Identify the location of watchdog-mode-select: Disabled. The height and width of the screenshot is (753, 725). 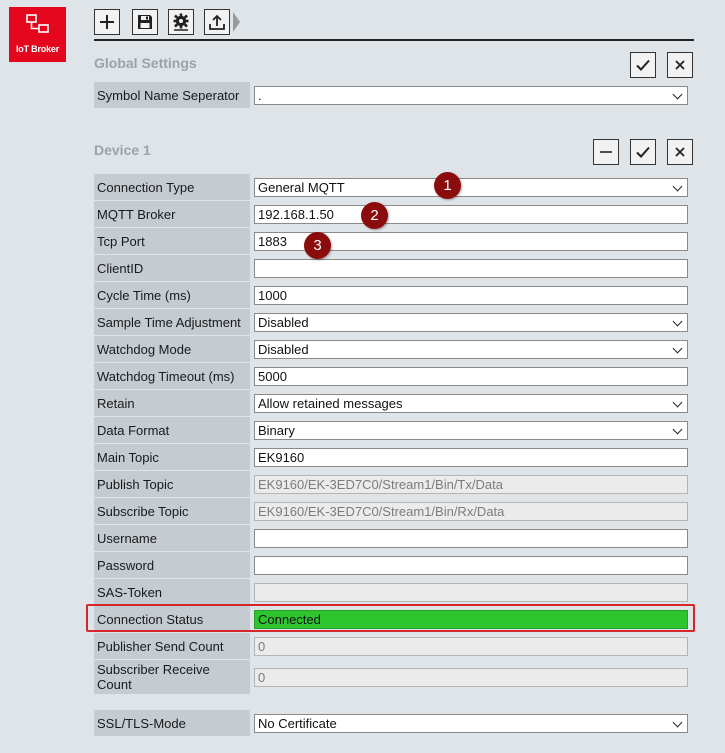
(471, 349).